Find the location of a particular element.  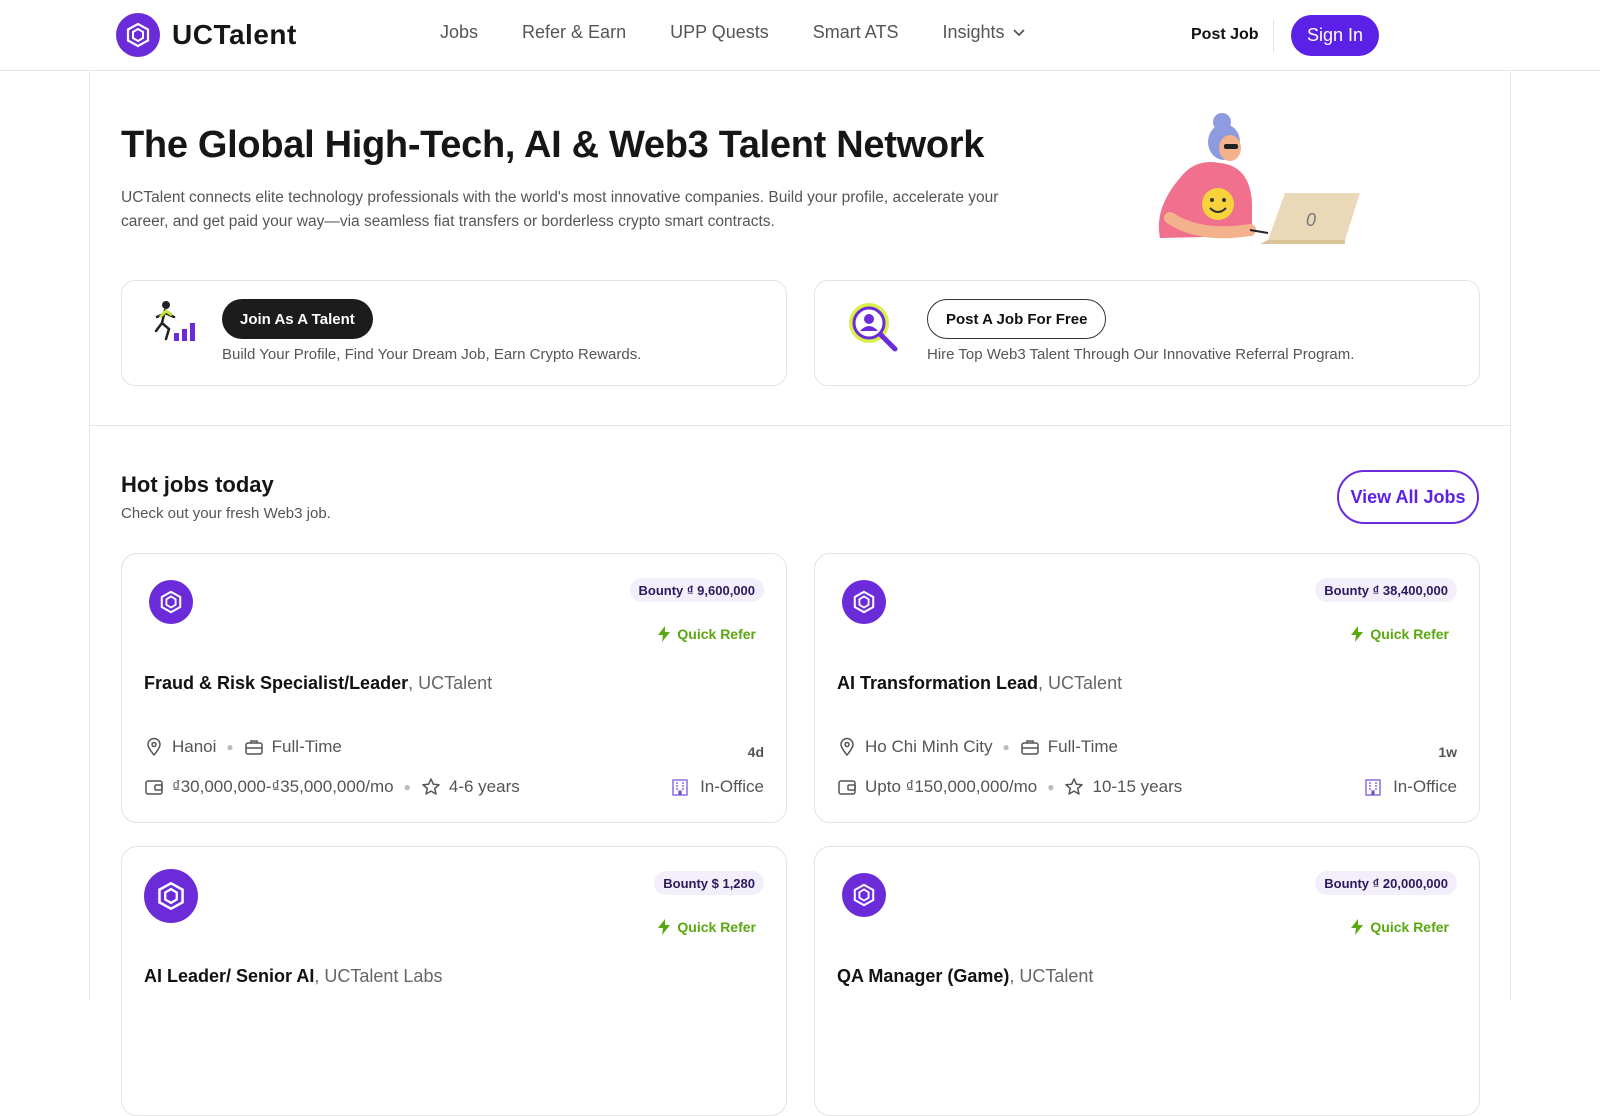

nav-label: Jobs is located at coordinates (459, 32).